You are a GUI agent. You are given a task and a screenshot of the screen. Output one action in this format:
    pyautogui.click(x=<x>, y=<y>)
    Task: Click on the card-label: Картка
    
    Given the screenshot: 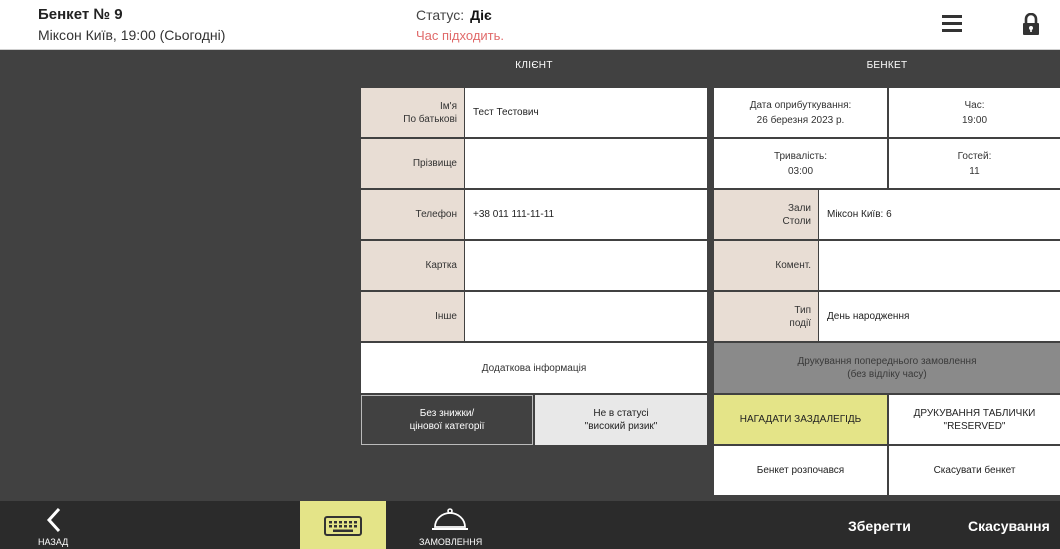 What is the action you would take?
    pyautogui.click(x=412, y=265)
    